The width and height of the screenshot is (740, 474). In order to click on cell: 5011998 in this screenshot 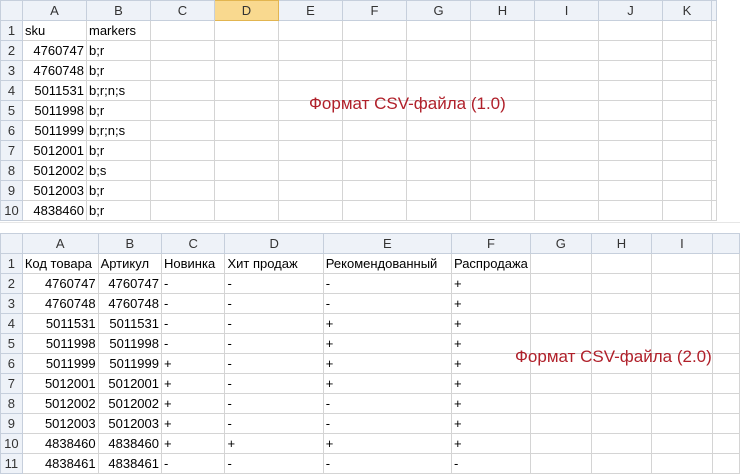, I will do `click(60, 343)`.